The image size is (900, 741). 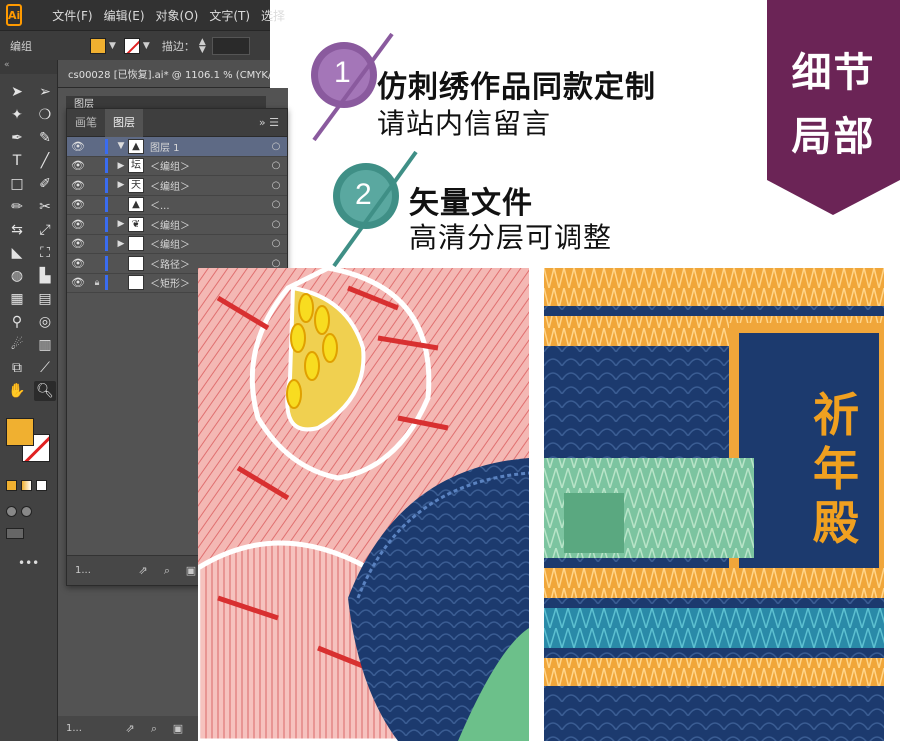 What do you see at coordinates (17, 322) in the screenshot?
I see `eyedropper-tool-icon: ⚲` at bounding box center [17, 322].